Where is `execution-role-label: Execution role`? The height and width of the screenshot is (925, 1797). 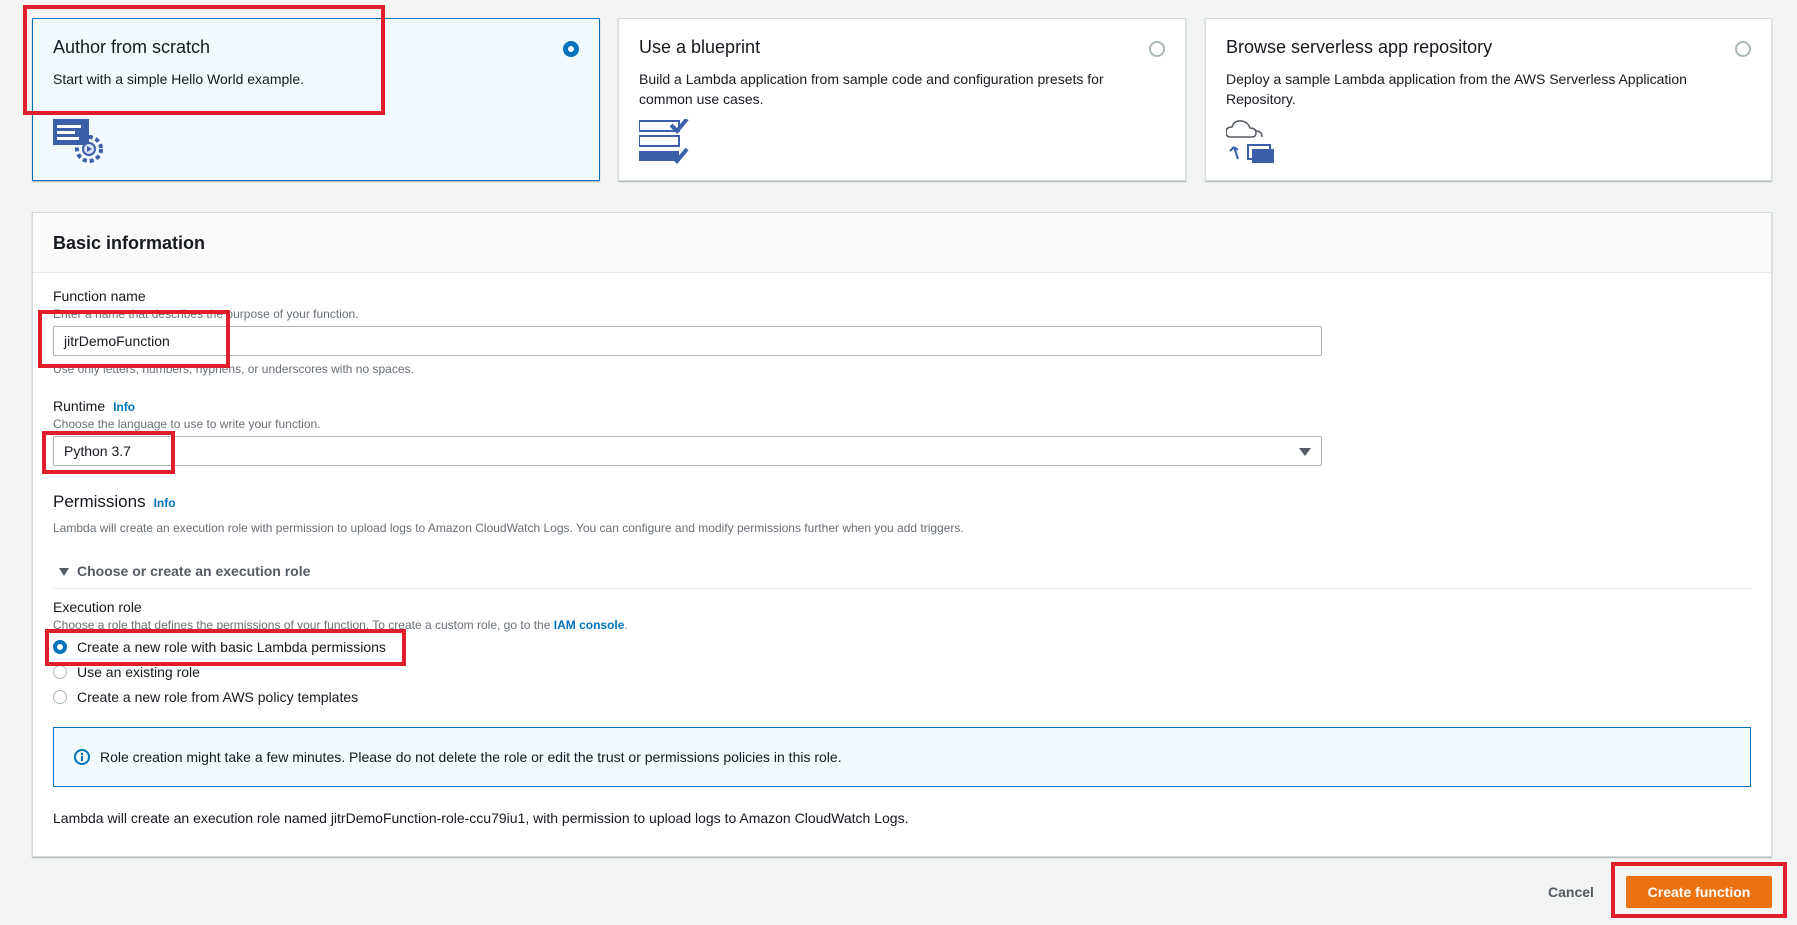
execution-role-label: Execution role is located at coordinates (97, 607).